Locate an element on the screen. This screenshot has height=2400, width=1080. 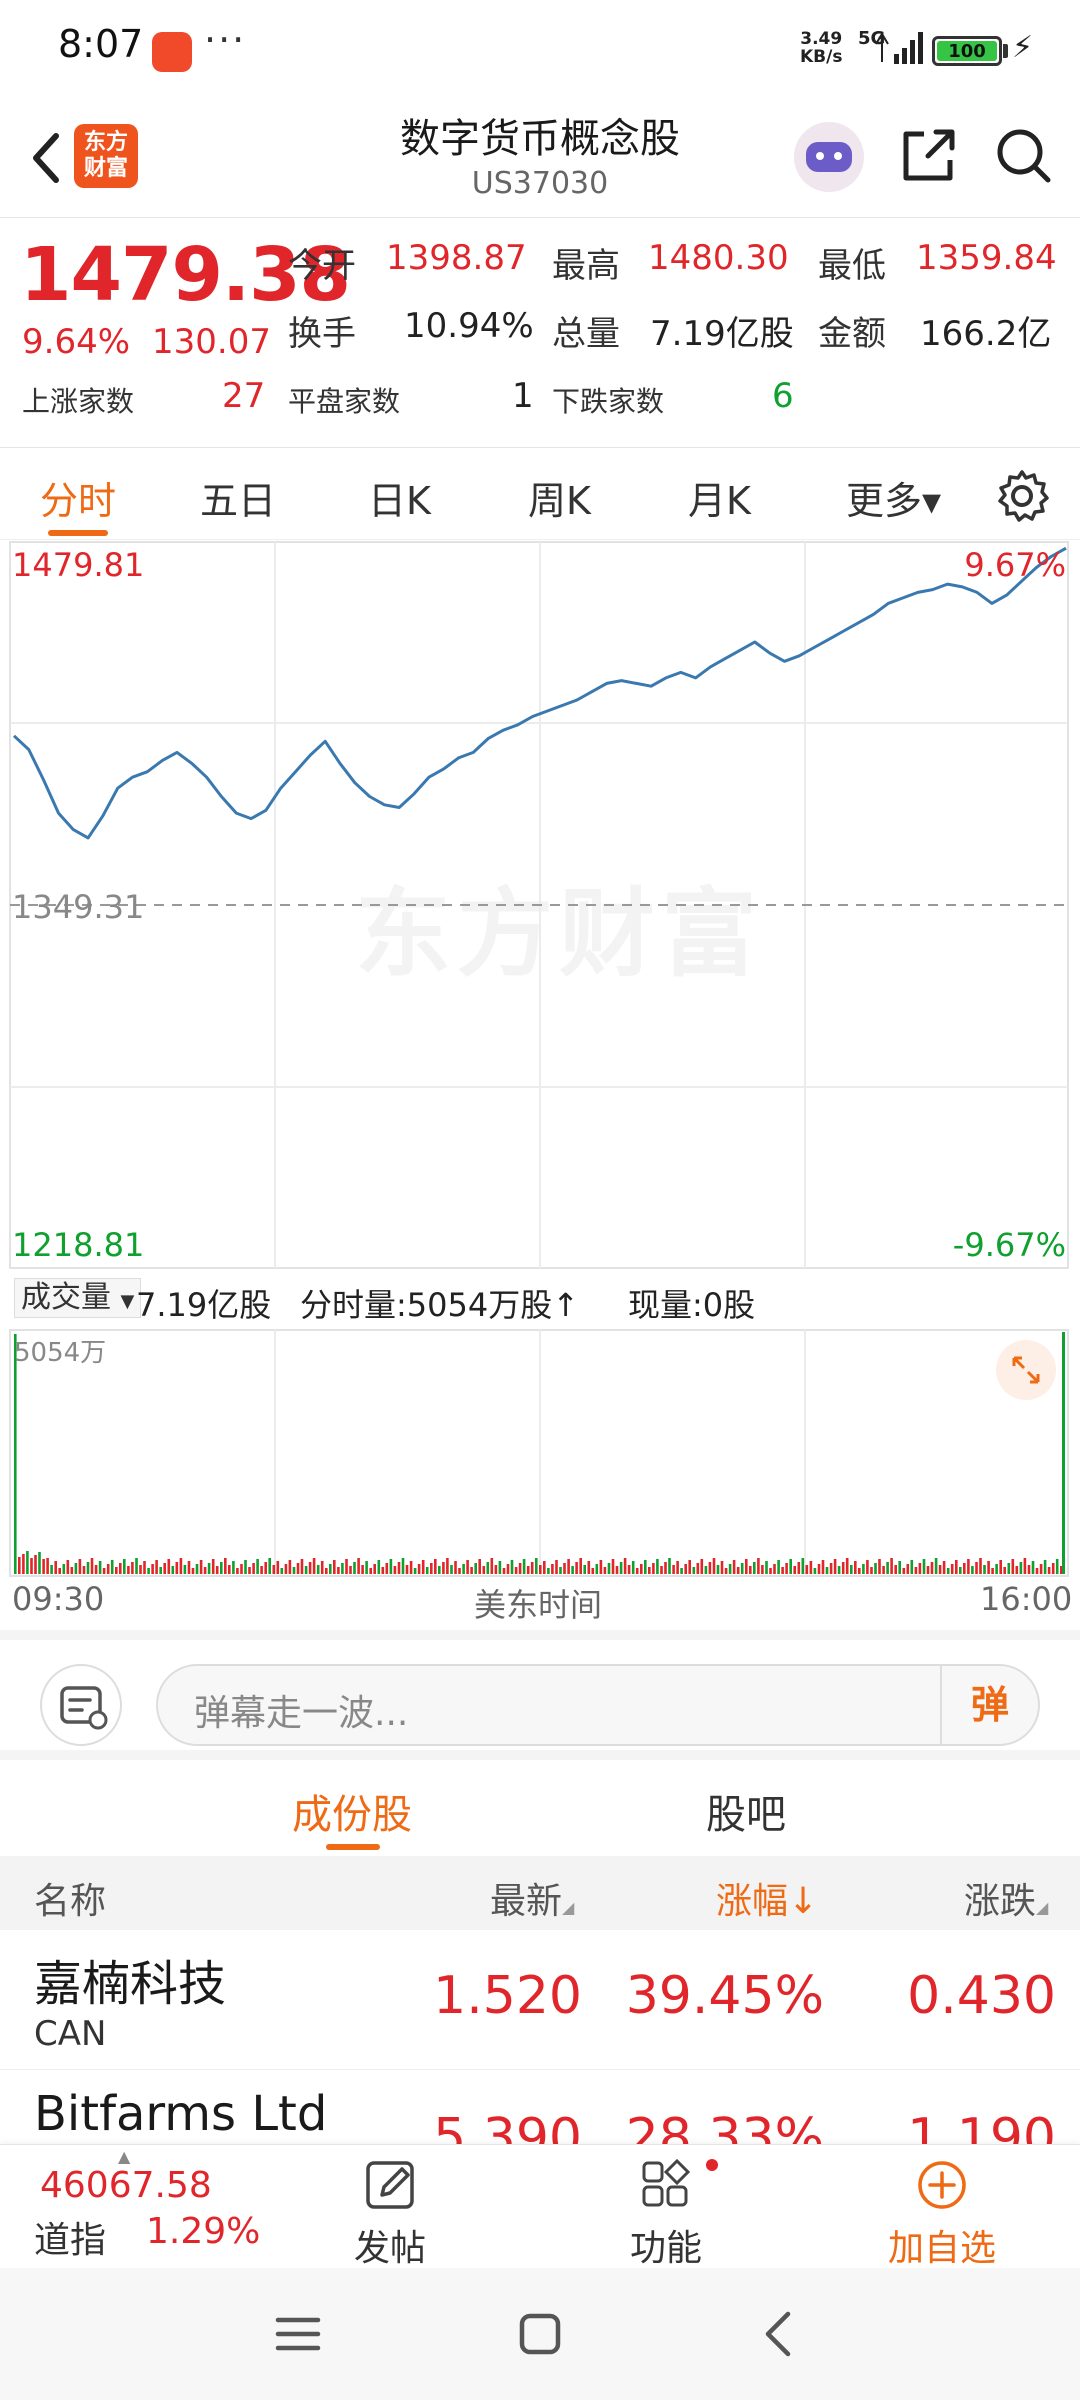
share-icon is located at coordinates (929, 155).